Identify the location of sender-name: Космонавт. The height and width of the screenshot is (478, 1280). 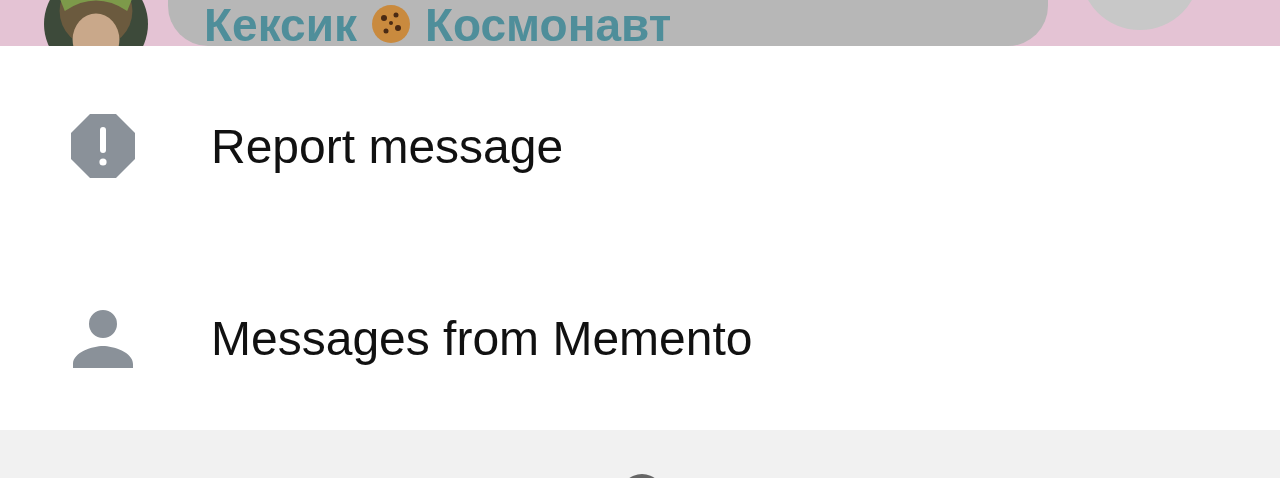
(548, 24).